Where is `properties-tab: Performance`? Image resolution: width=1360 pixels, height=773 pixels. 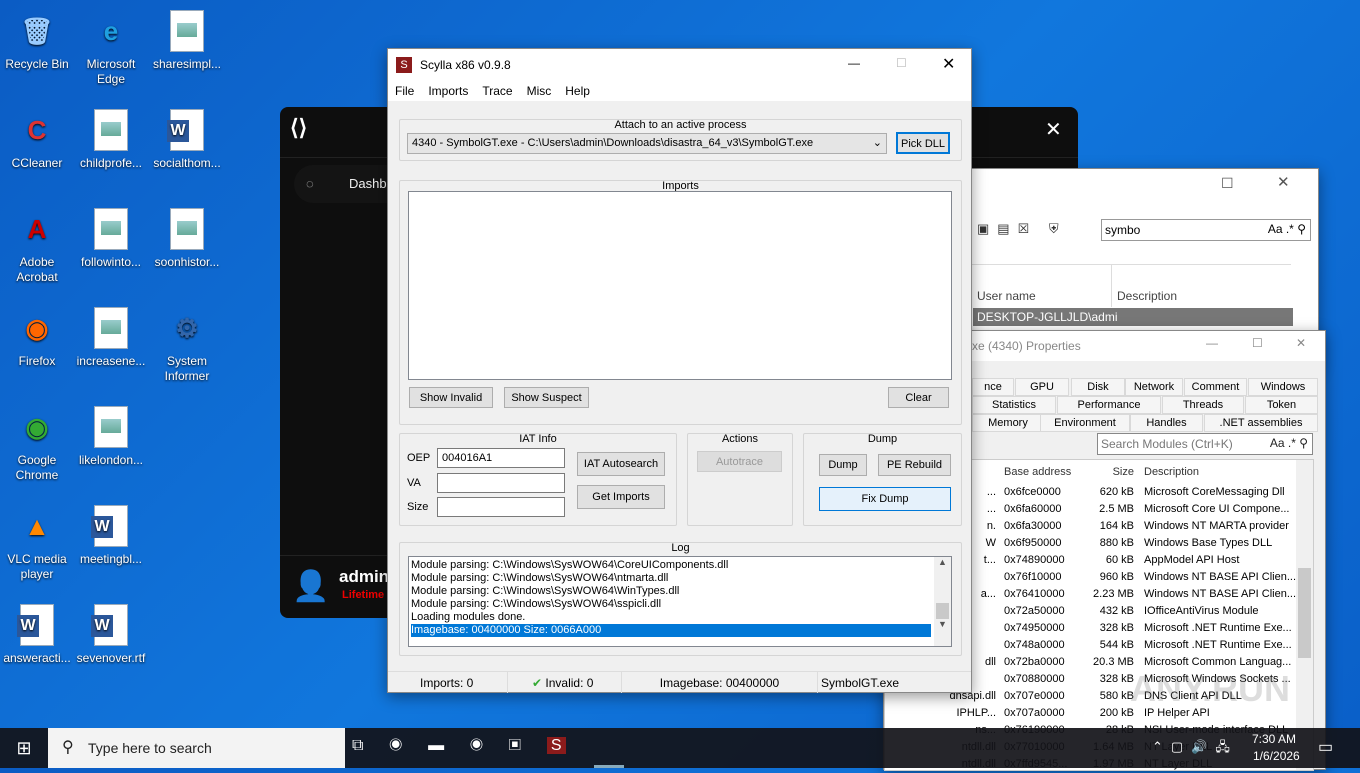
properties-tab: Performance is located at coordinates (1109, 405).